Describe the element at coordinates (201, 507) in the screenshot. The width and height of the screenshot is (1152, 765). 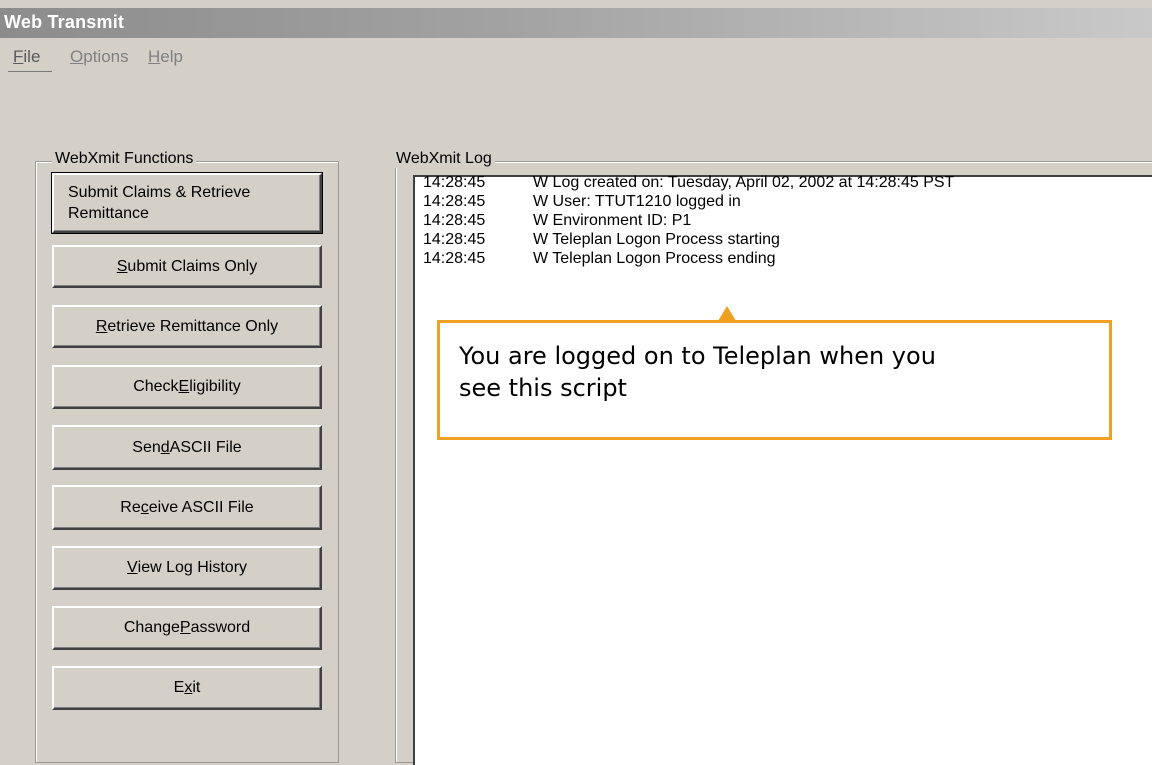
I see `receive-ascii-label-post: eive ASCII File` at that location.